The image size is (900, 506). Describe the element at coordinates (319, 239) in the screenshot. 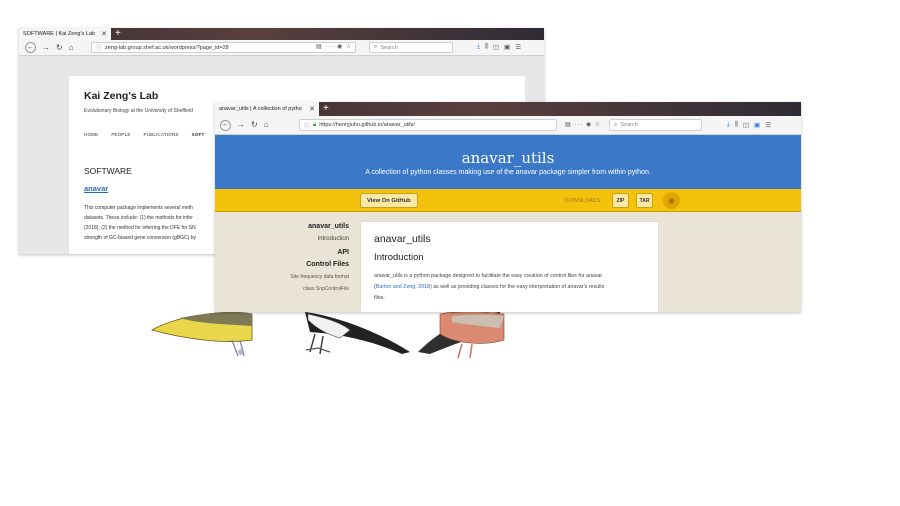

I see `sidebar-item-introduction: Introduction` at that location.